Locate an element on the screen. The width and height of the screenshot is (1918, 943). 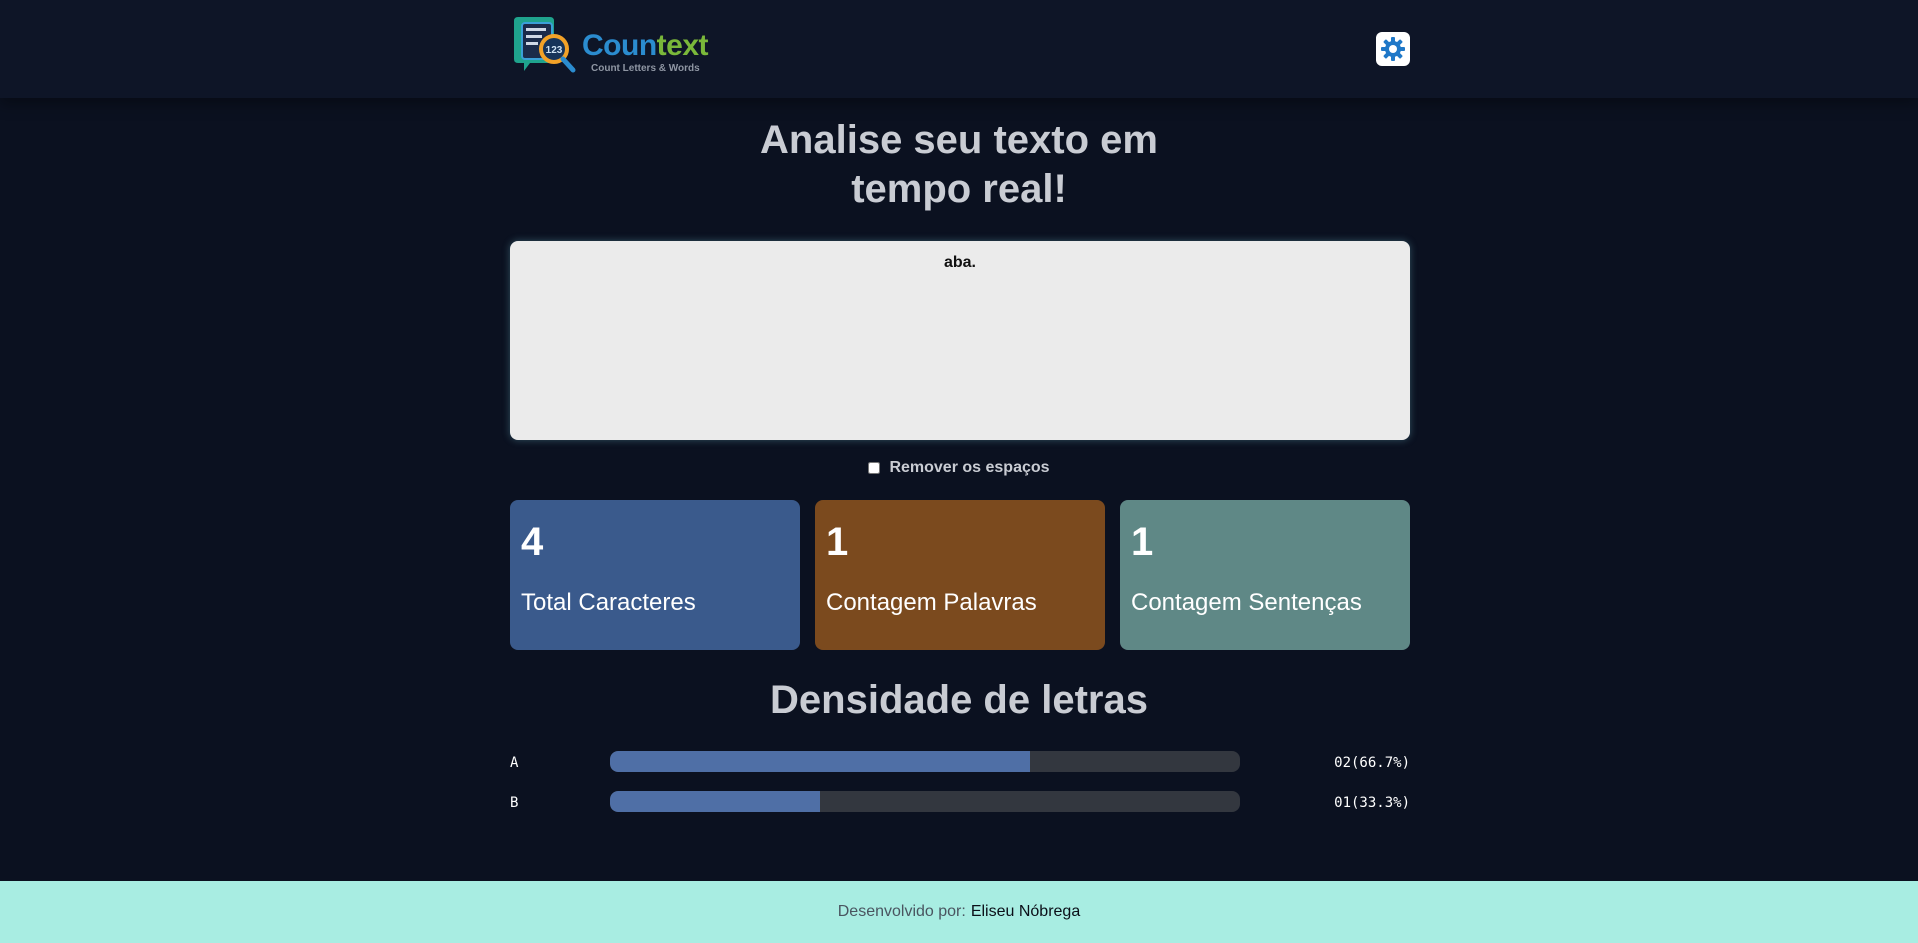
footer-prefix: Desenvolvido por: is located at coordinates (901, 911).